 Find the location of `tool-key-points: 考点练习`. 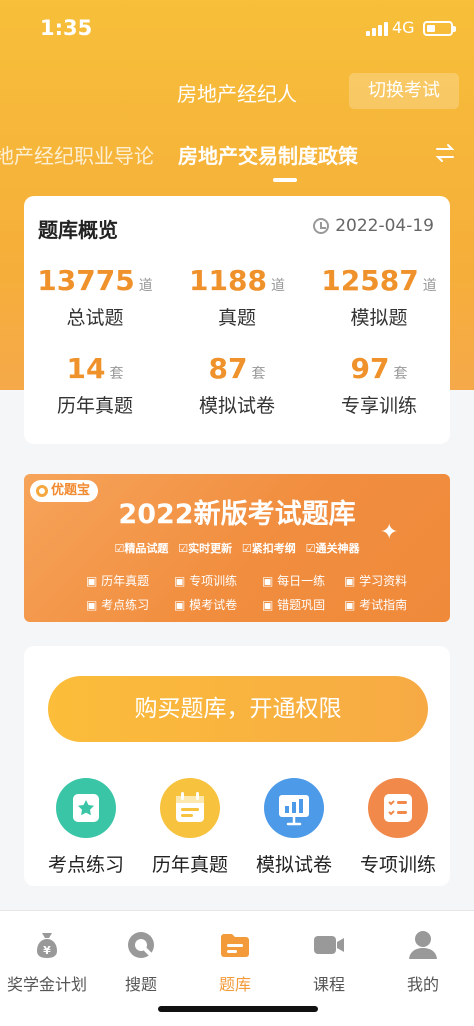

tool-key-points: 考点练习 is located at coordinates (86, 827).